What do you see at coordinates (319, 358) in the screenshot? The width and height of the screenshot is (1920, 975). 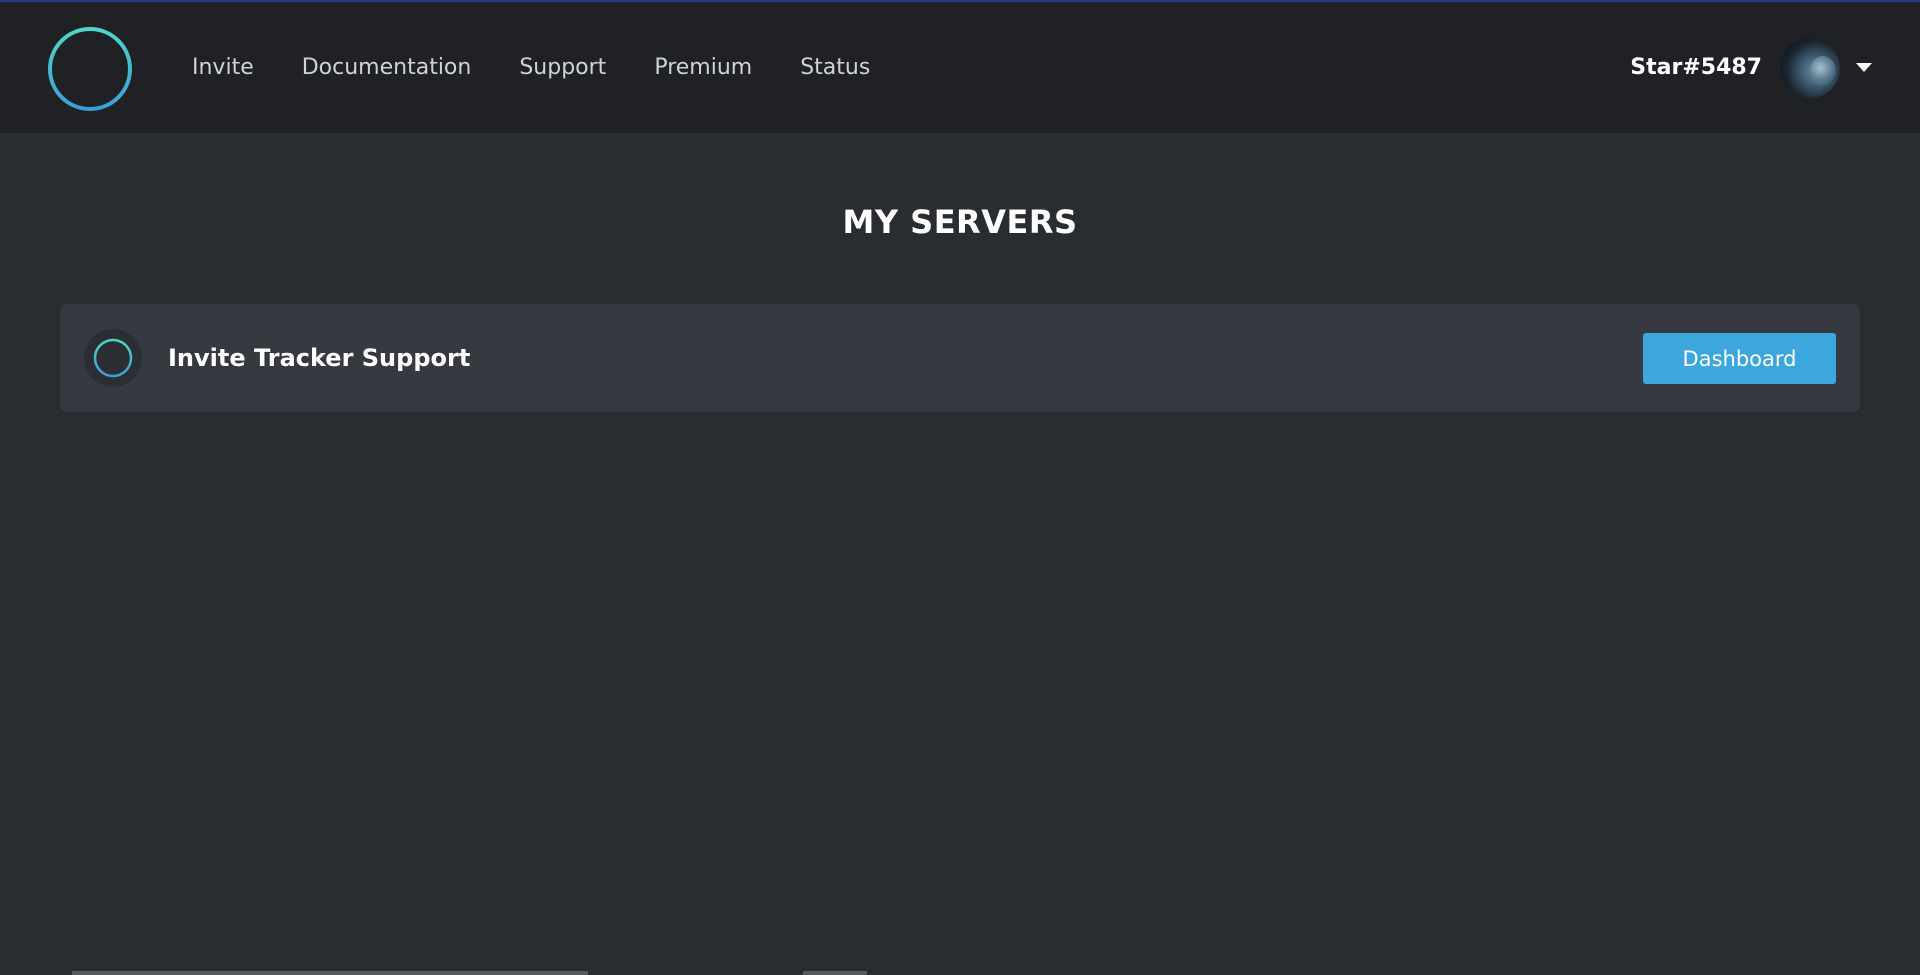 I see `server-name: Invite Tracker Support` at bounding box center [319, 358].